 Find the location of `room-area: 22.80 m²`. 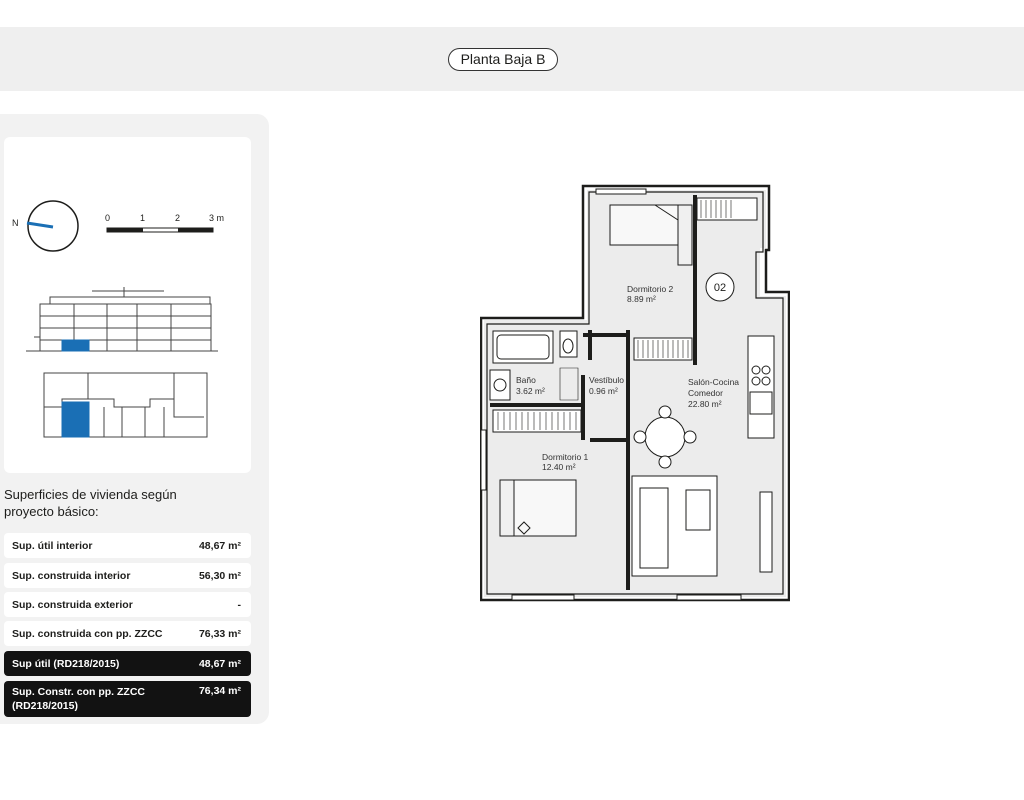

room-area: 22.80 m² is located at coordinates (705, 404).